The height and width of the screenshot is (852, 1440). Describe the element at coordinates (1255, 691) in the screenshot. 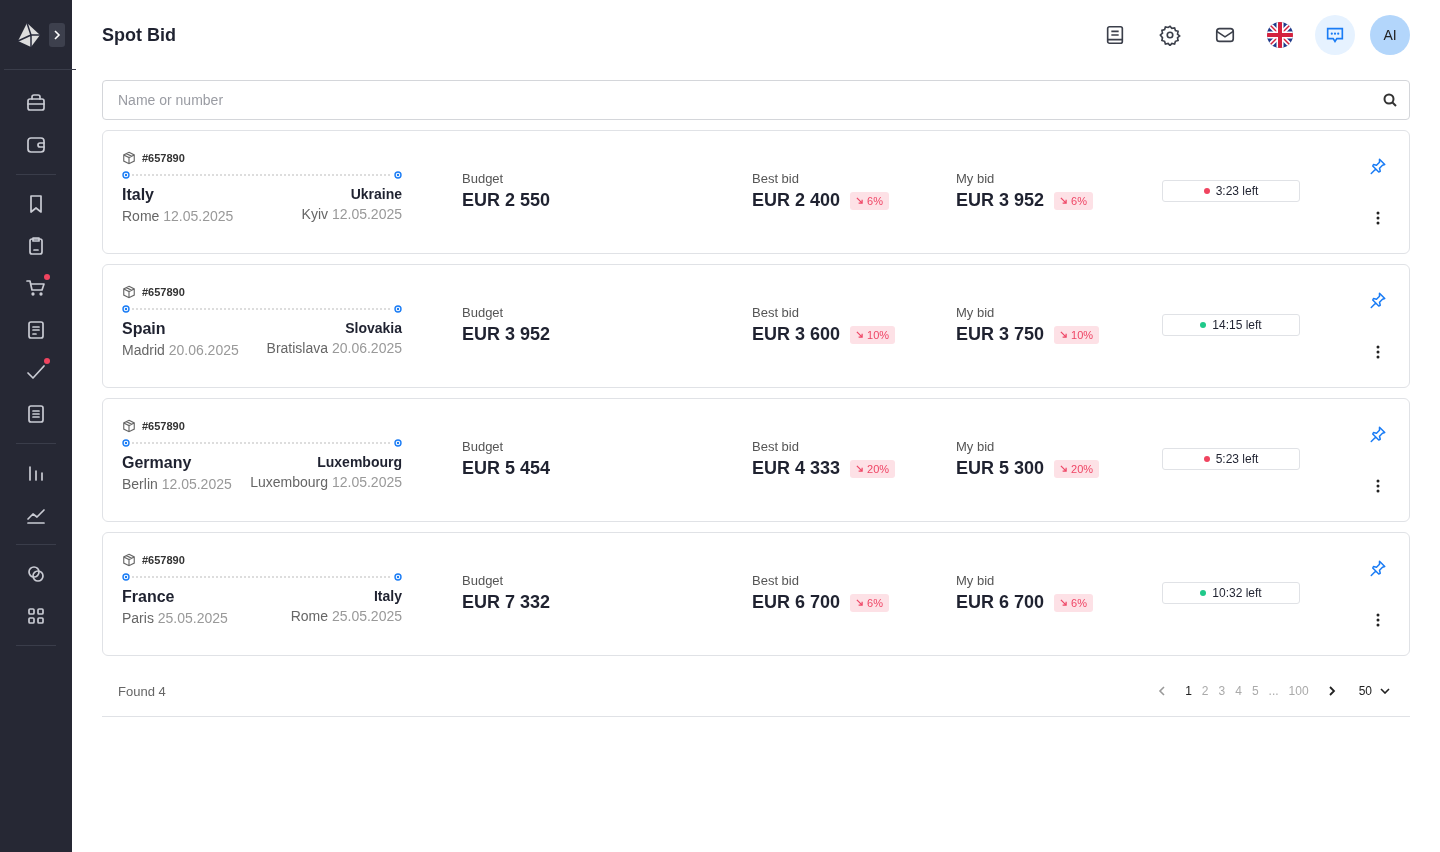

I see `page-link: 5` at that location.